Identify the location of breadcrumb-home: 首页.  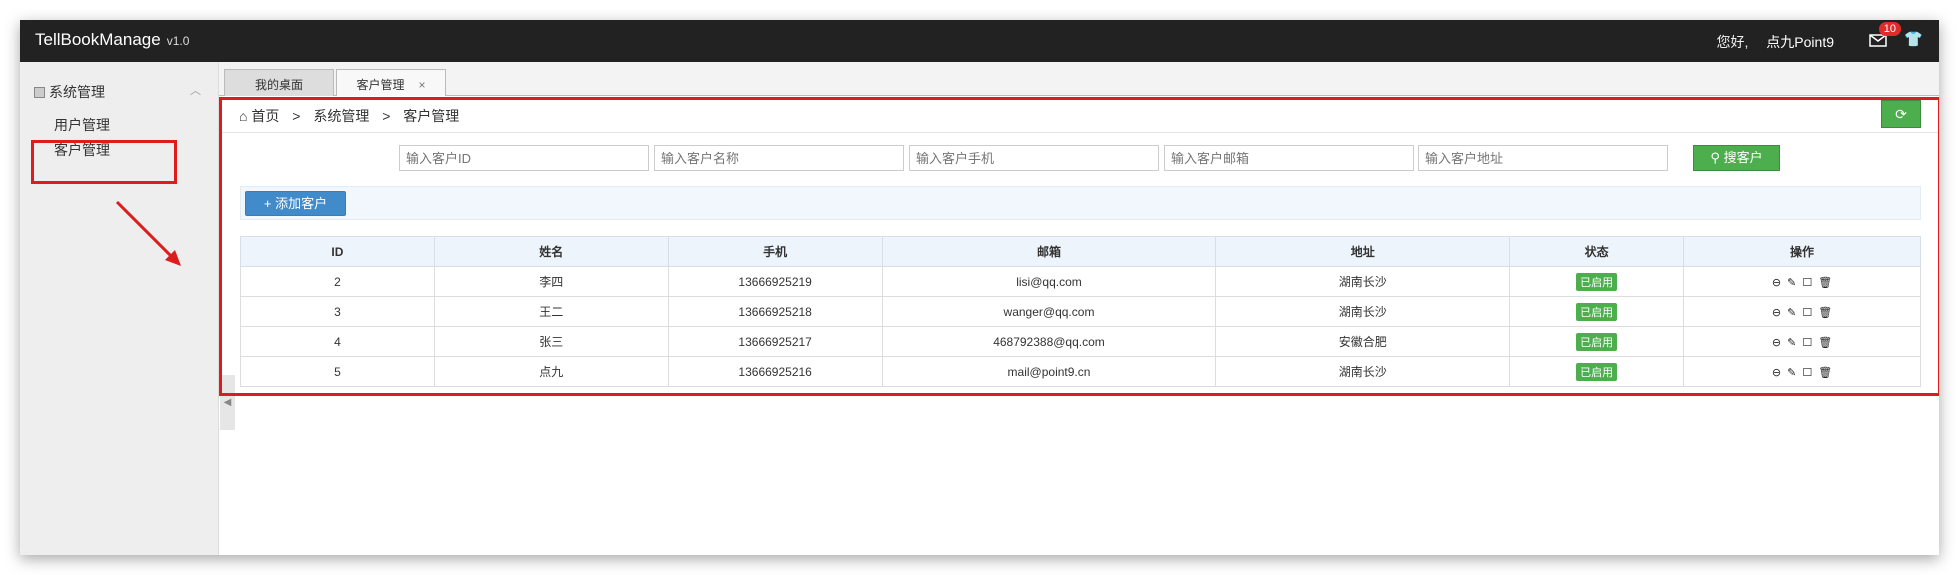
(265, 116).